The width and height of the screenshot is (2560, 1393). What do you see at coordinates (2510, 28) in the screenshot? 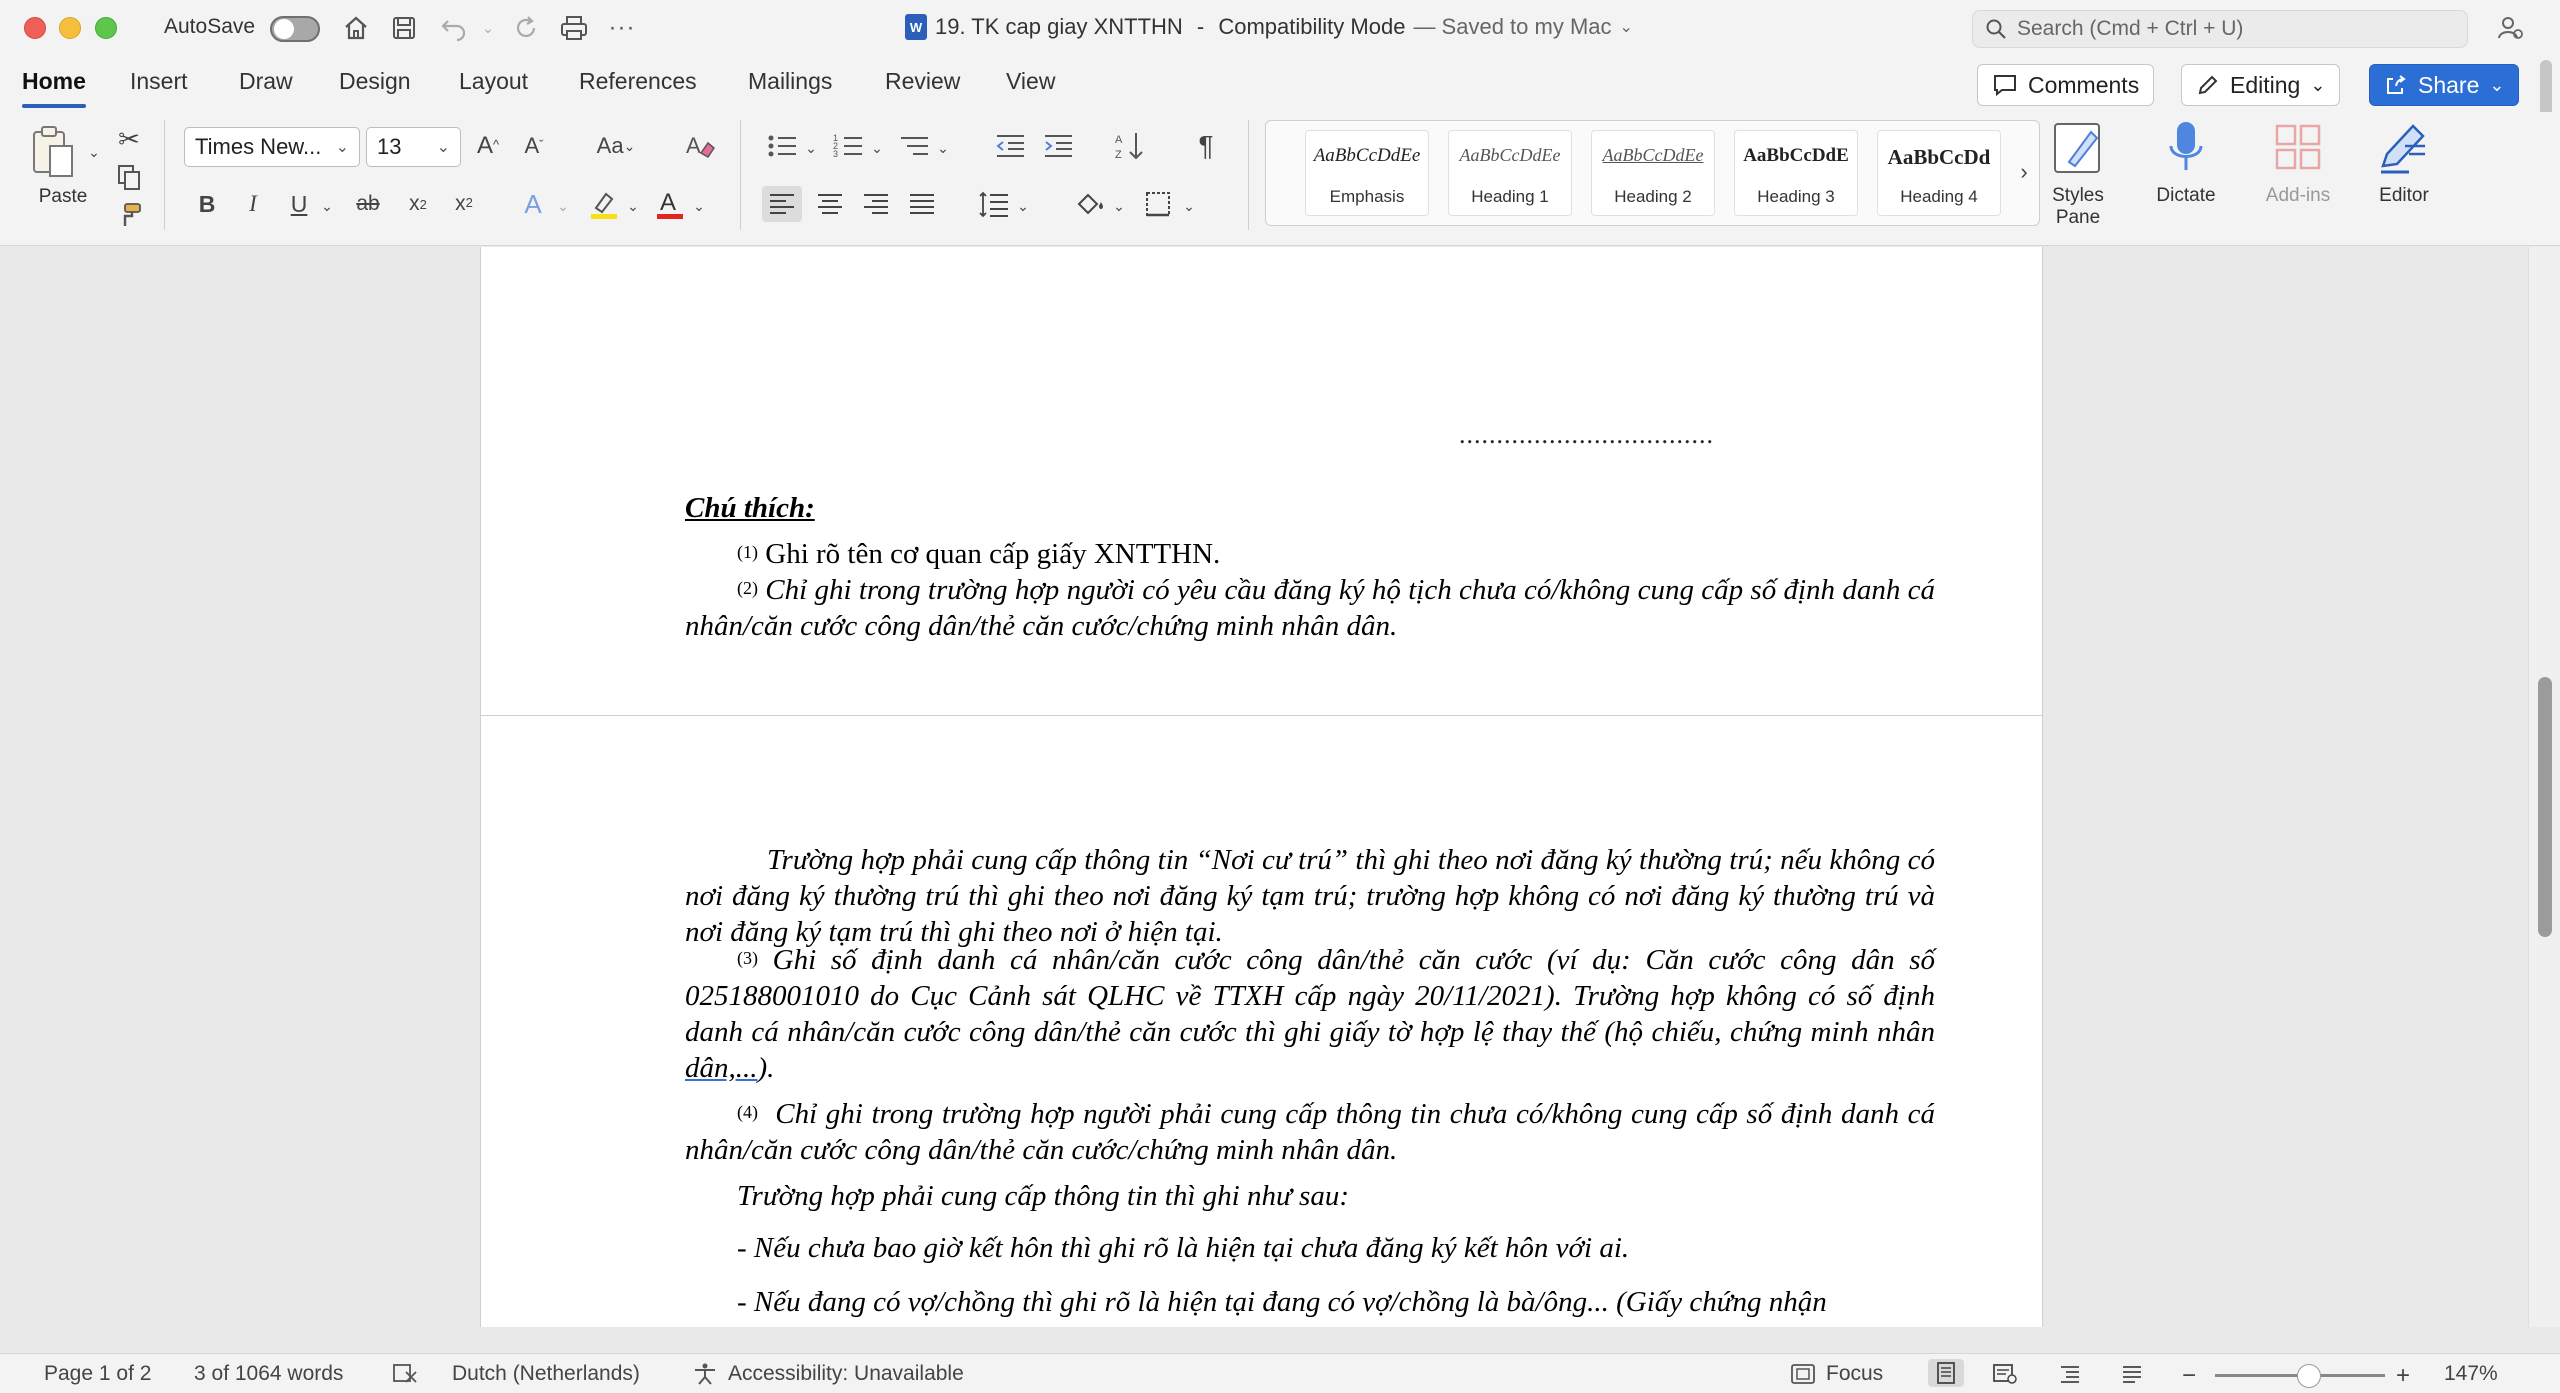
I see `account-icon` at bounding box center [2510, 28].